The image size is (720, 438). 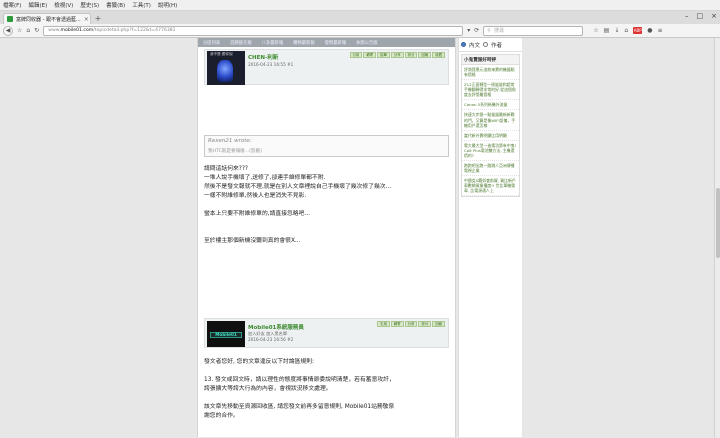 What do you see at coordinates (226, 334) in the screenshot?
I see `avatar: Mobile01` at bounding box center [226, 334].